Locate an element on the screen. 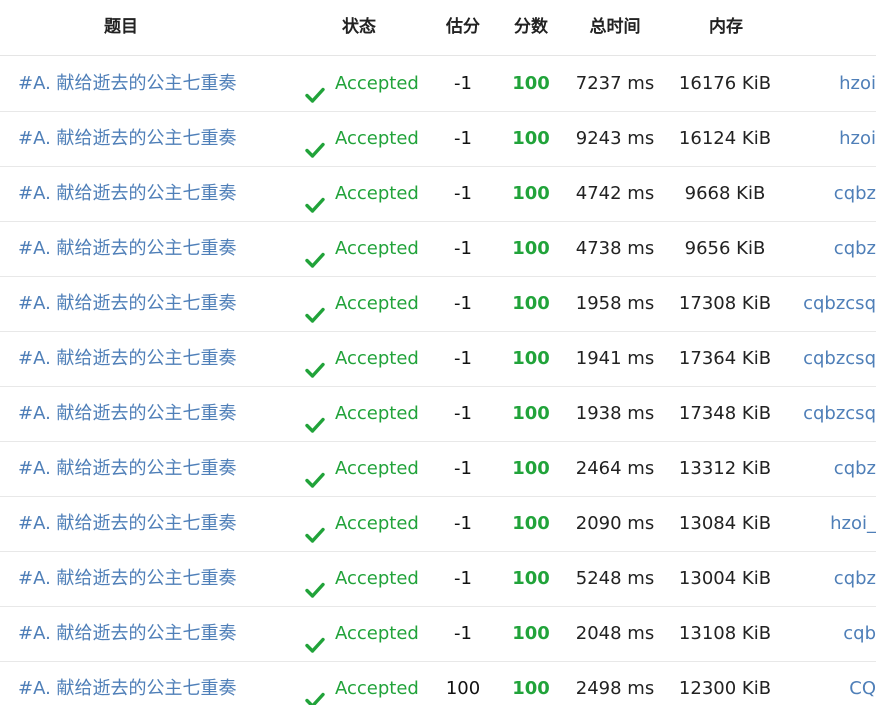 This screenshot has width=876, height=705. time-value: 5248 ms is located at coordinates (615, 578).